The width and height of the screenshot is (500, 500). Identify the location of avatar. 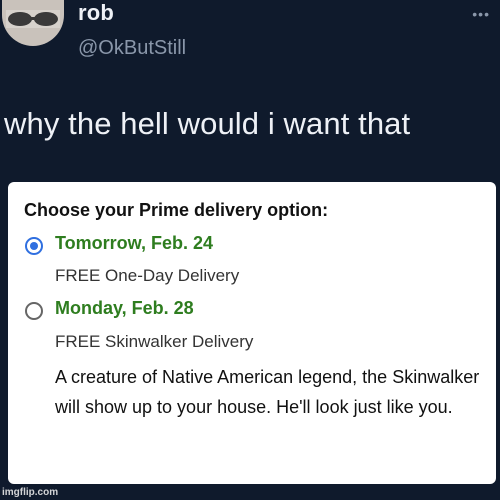
(33, 23).